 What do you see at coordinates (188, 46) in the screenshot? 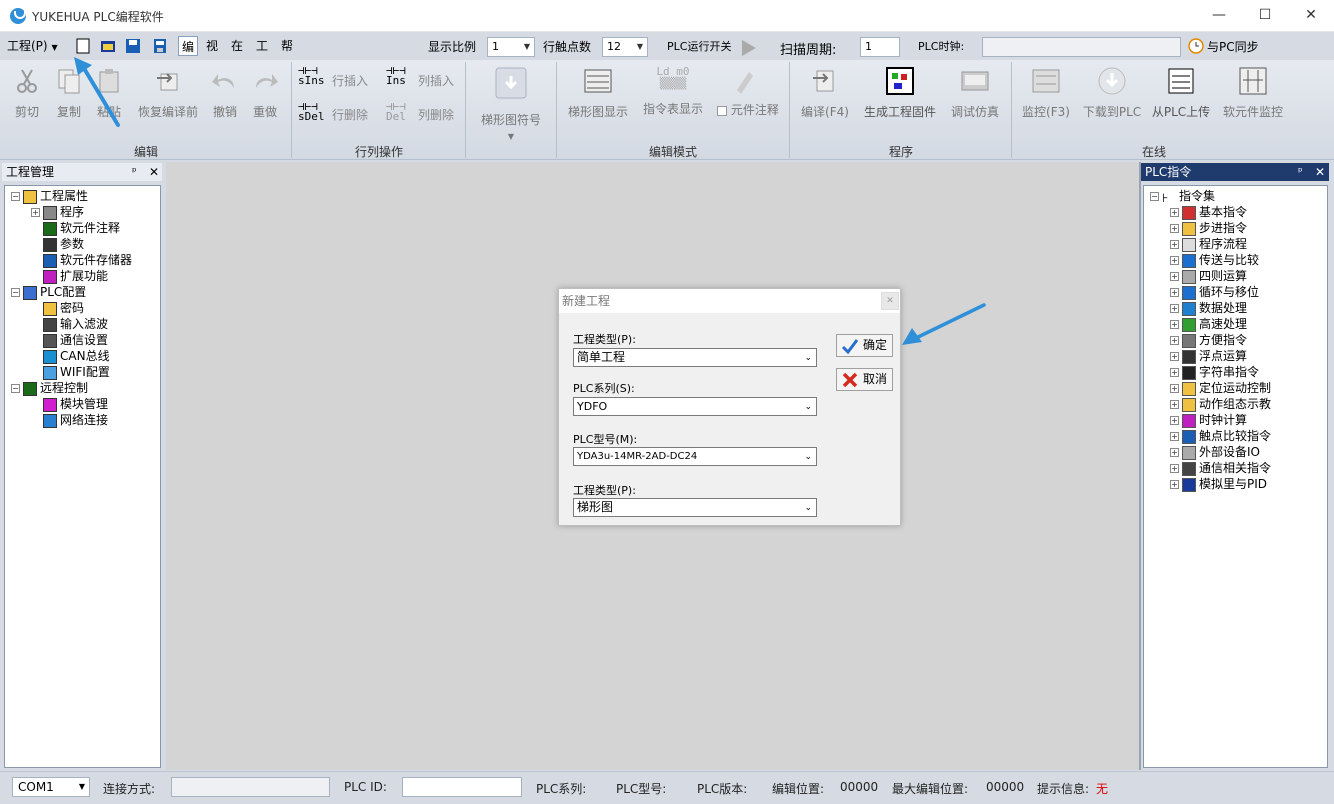
I see `tab-edit: 编` at bounding box center [188, 46].